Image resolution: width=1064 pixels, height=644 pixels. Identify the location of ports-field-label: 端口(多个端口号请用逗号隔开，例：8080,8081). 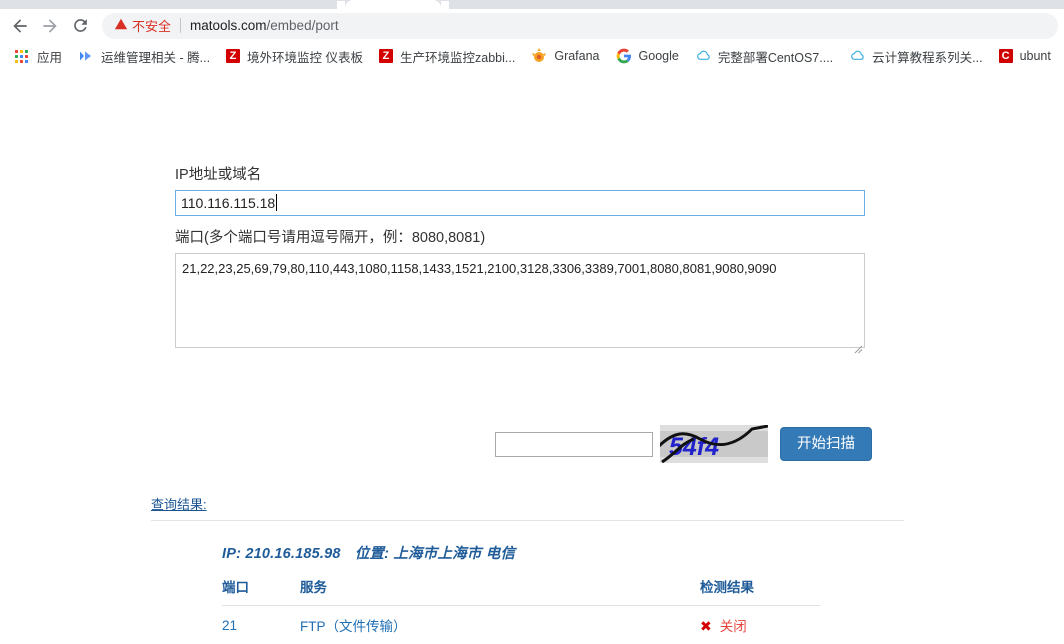
(330, 238).